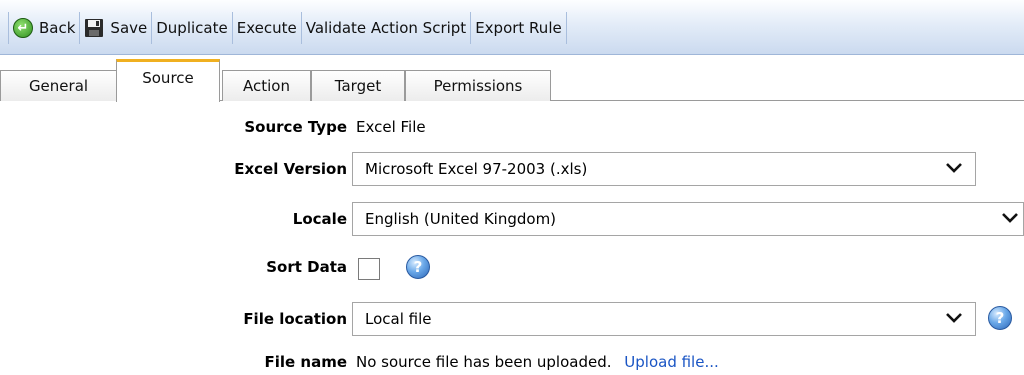 The width and height of the screenshot is (1024, 375). What do you see at coordinates (664, 169) in the screenshot?
I see `excel-version-select: Microsoft Excel 97-2003 (.xls)` at bounding box center [664, 169].